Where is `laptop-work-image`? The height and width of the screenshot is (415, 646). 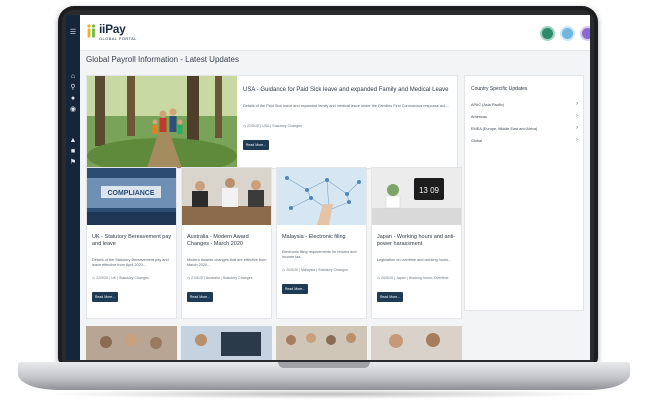
laptop-work-image is located at coordinates (226, 343).